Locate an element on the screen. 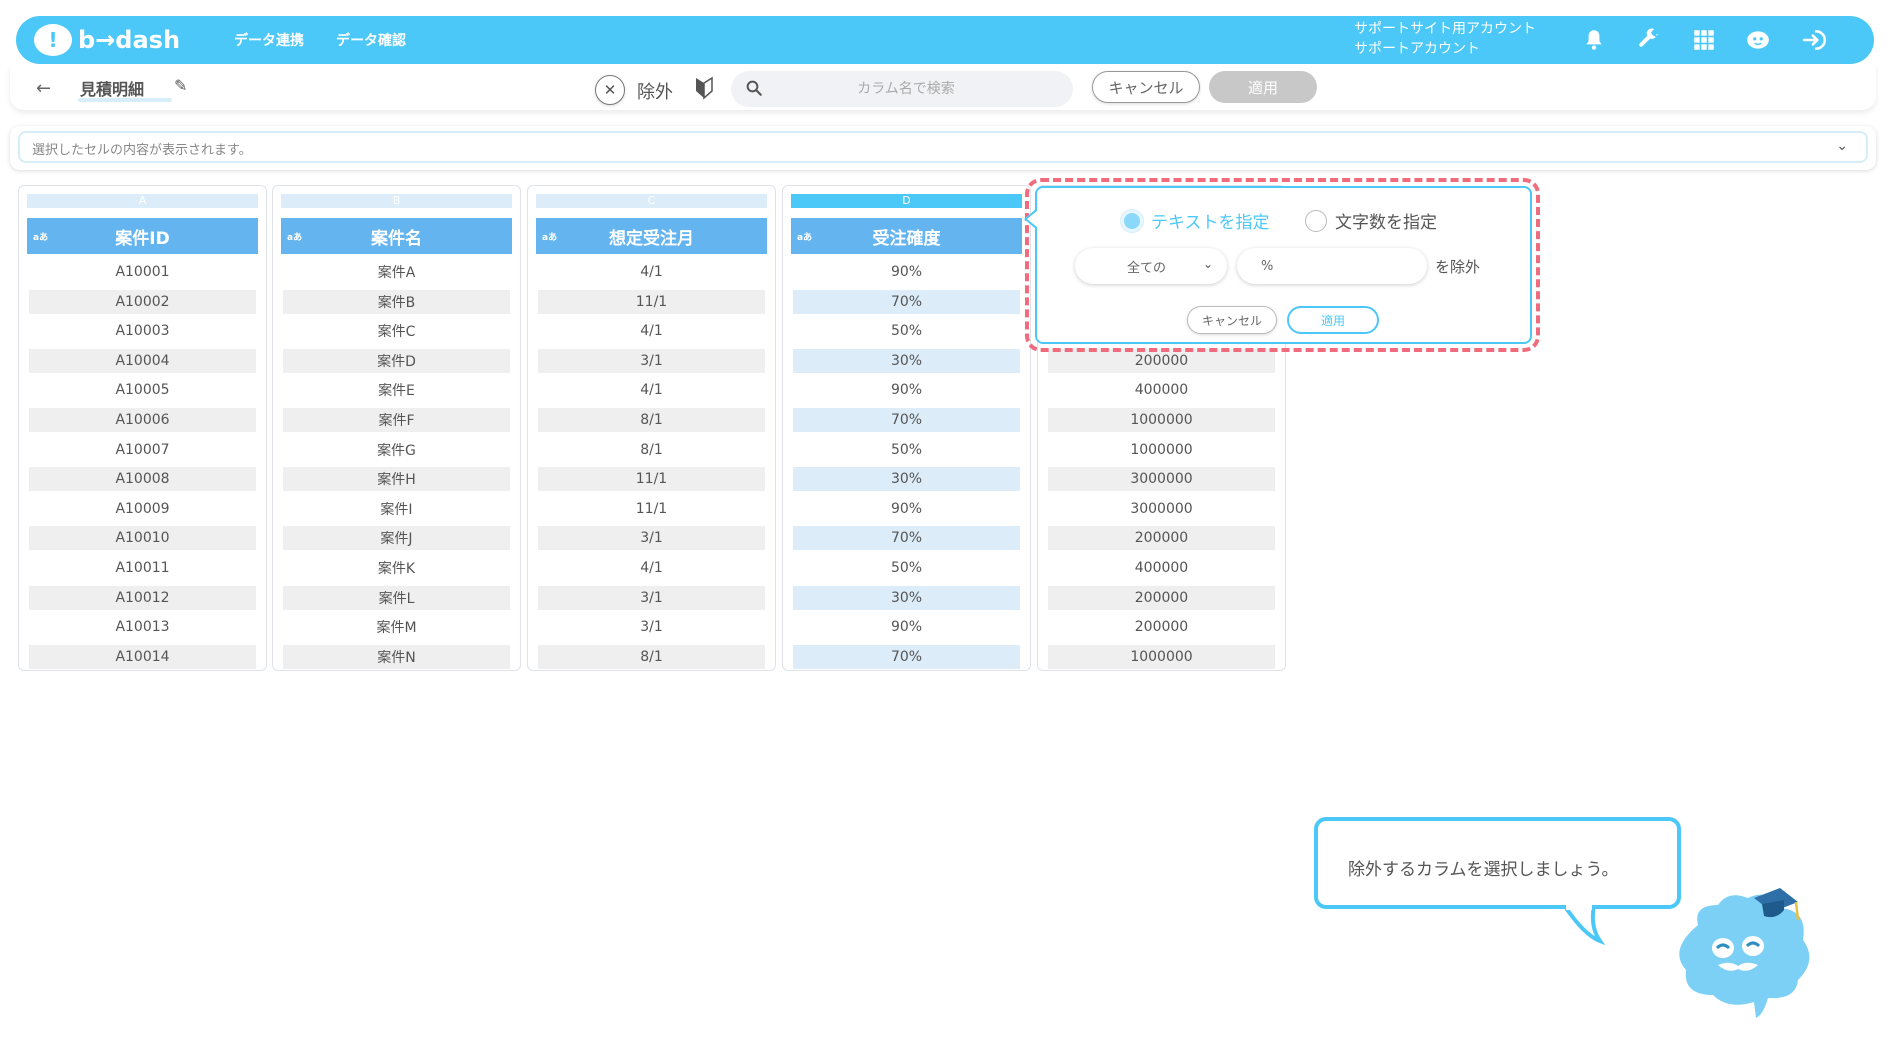  edit-pencil-icon: ✎ is located at coordinates (180, 85).